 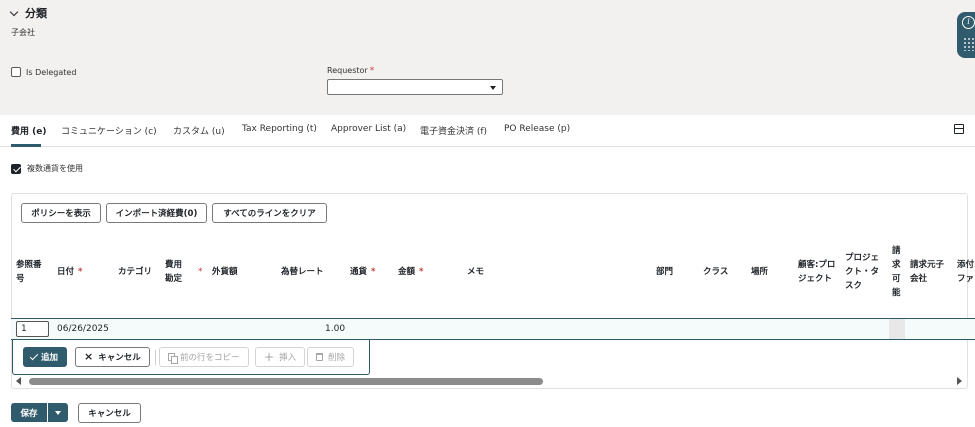 I want to click on col-header-project-task: プロジェクト・タスク, so click(x=862, y=272).